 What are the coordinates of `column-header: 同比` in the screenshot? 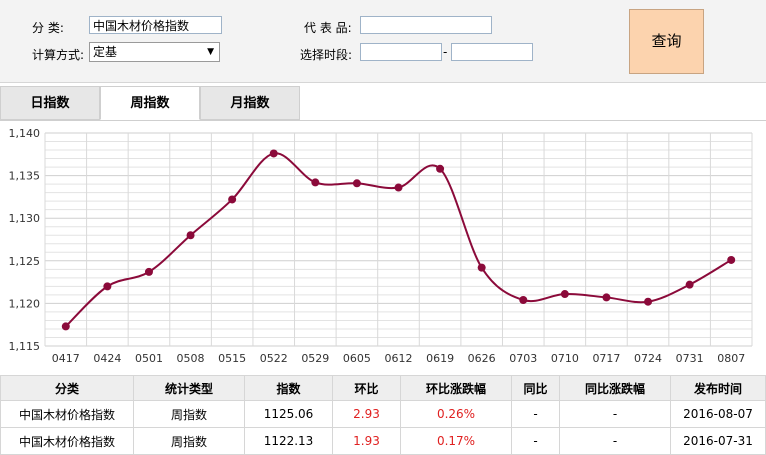 It's located at (535, 388).